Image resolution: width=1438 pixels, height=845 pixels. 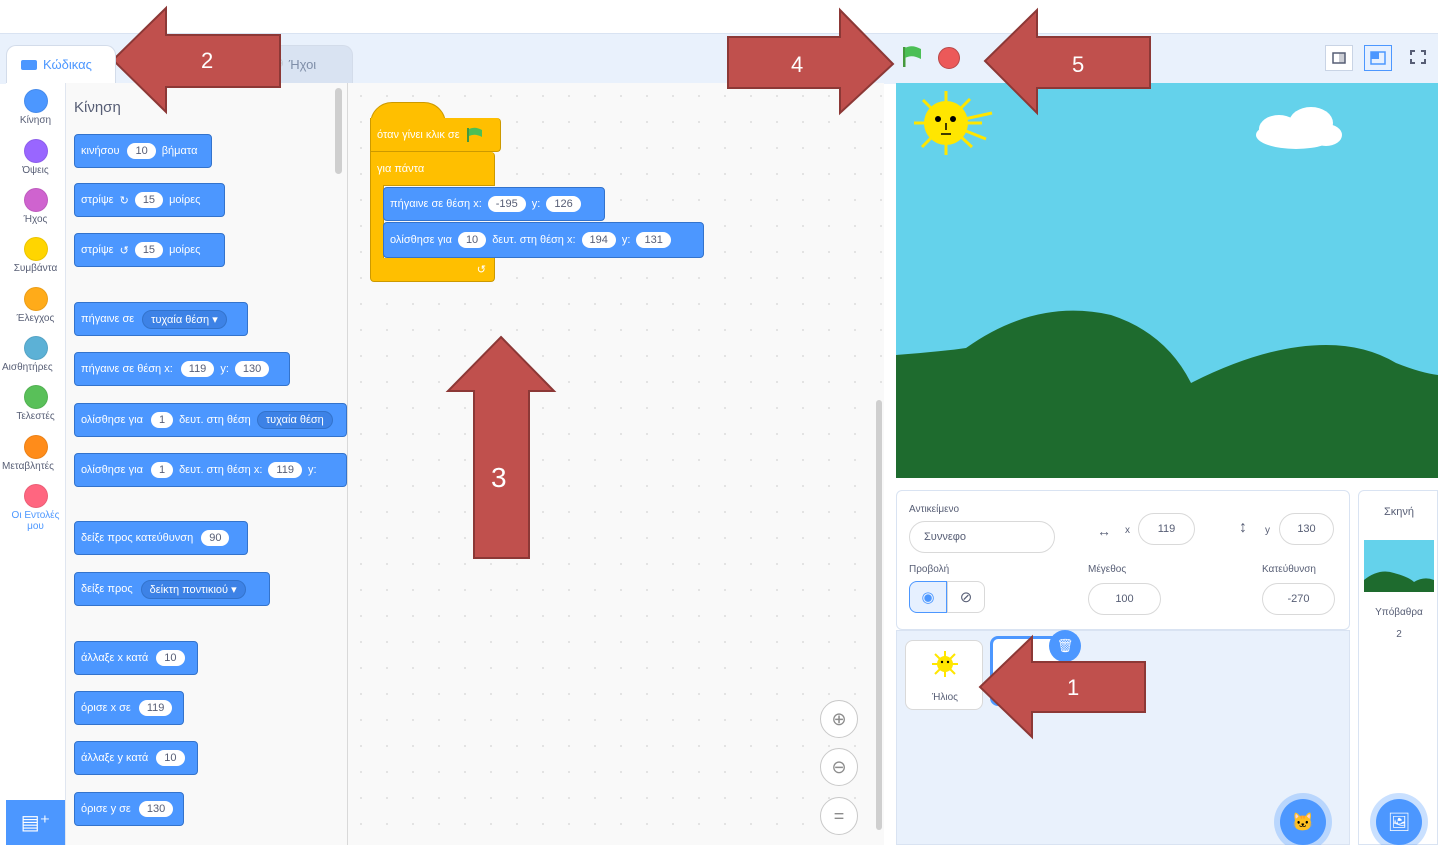 I want to click on tab-code: Κώδικας, so click(x=61, y=64).